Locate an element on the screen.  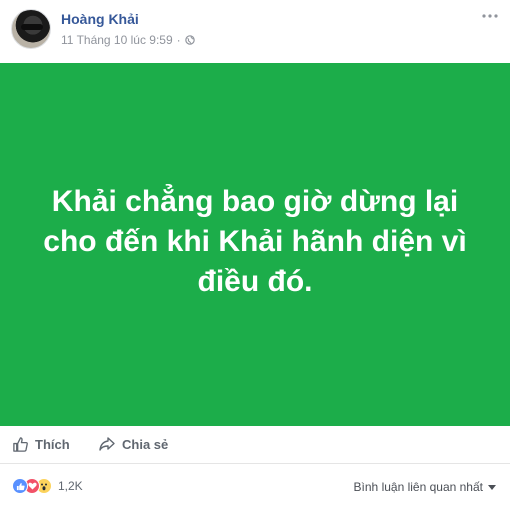
like-button: Thích is located at coordinates (41, 444).